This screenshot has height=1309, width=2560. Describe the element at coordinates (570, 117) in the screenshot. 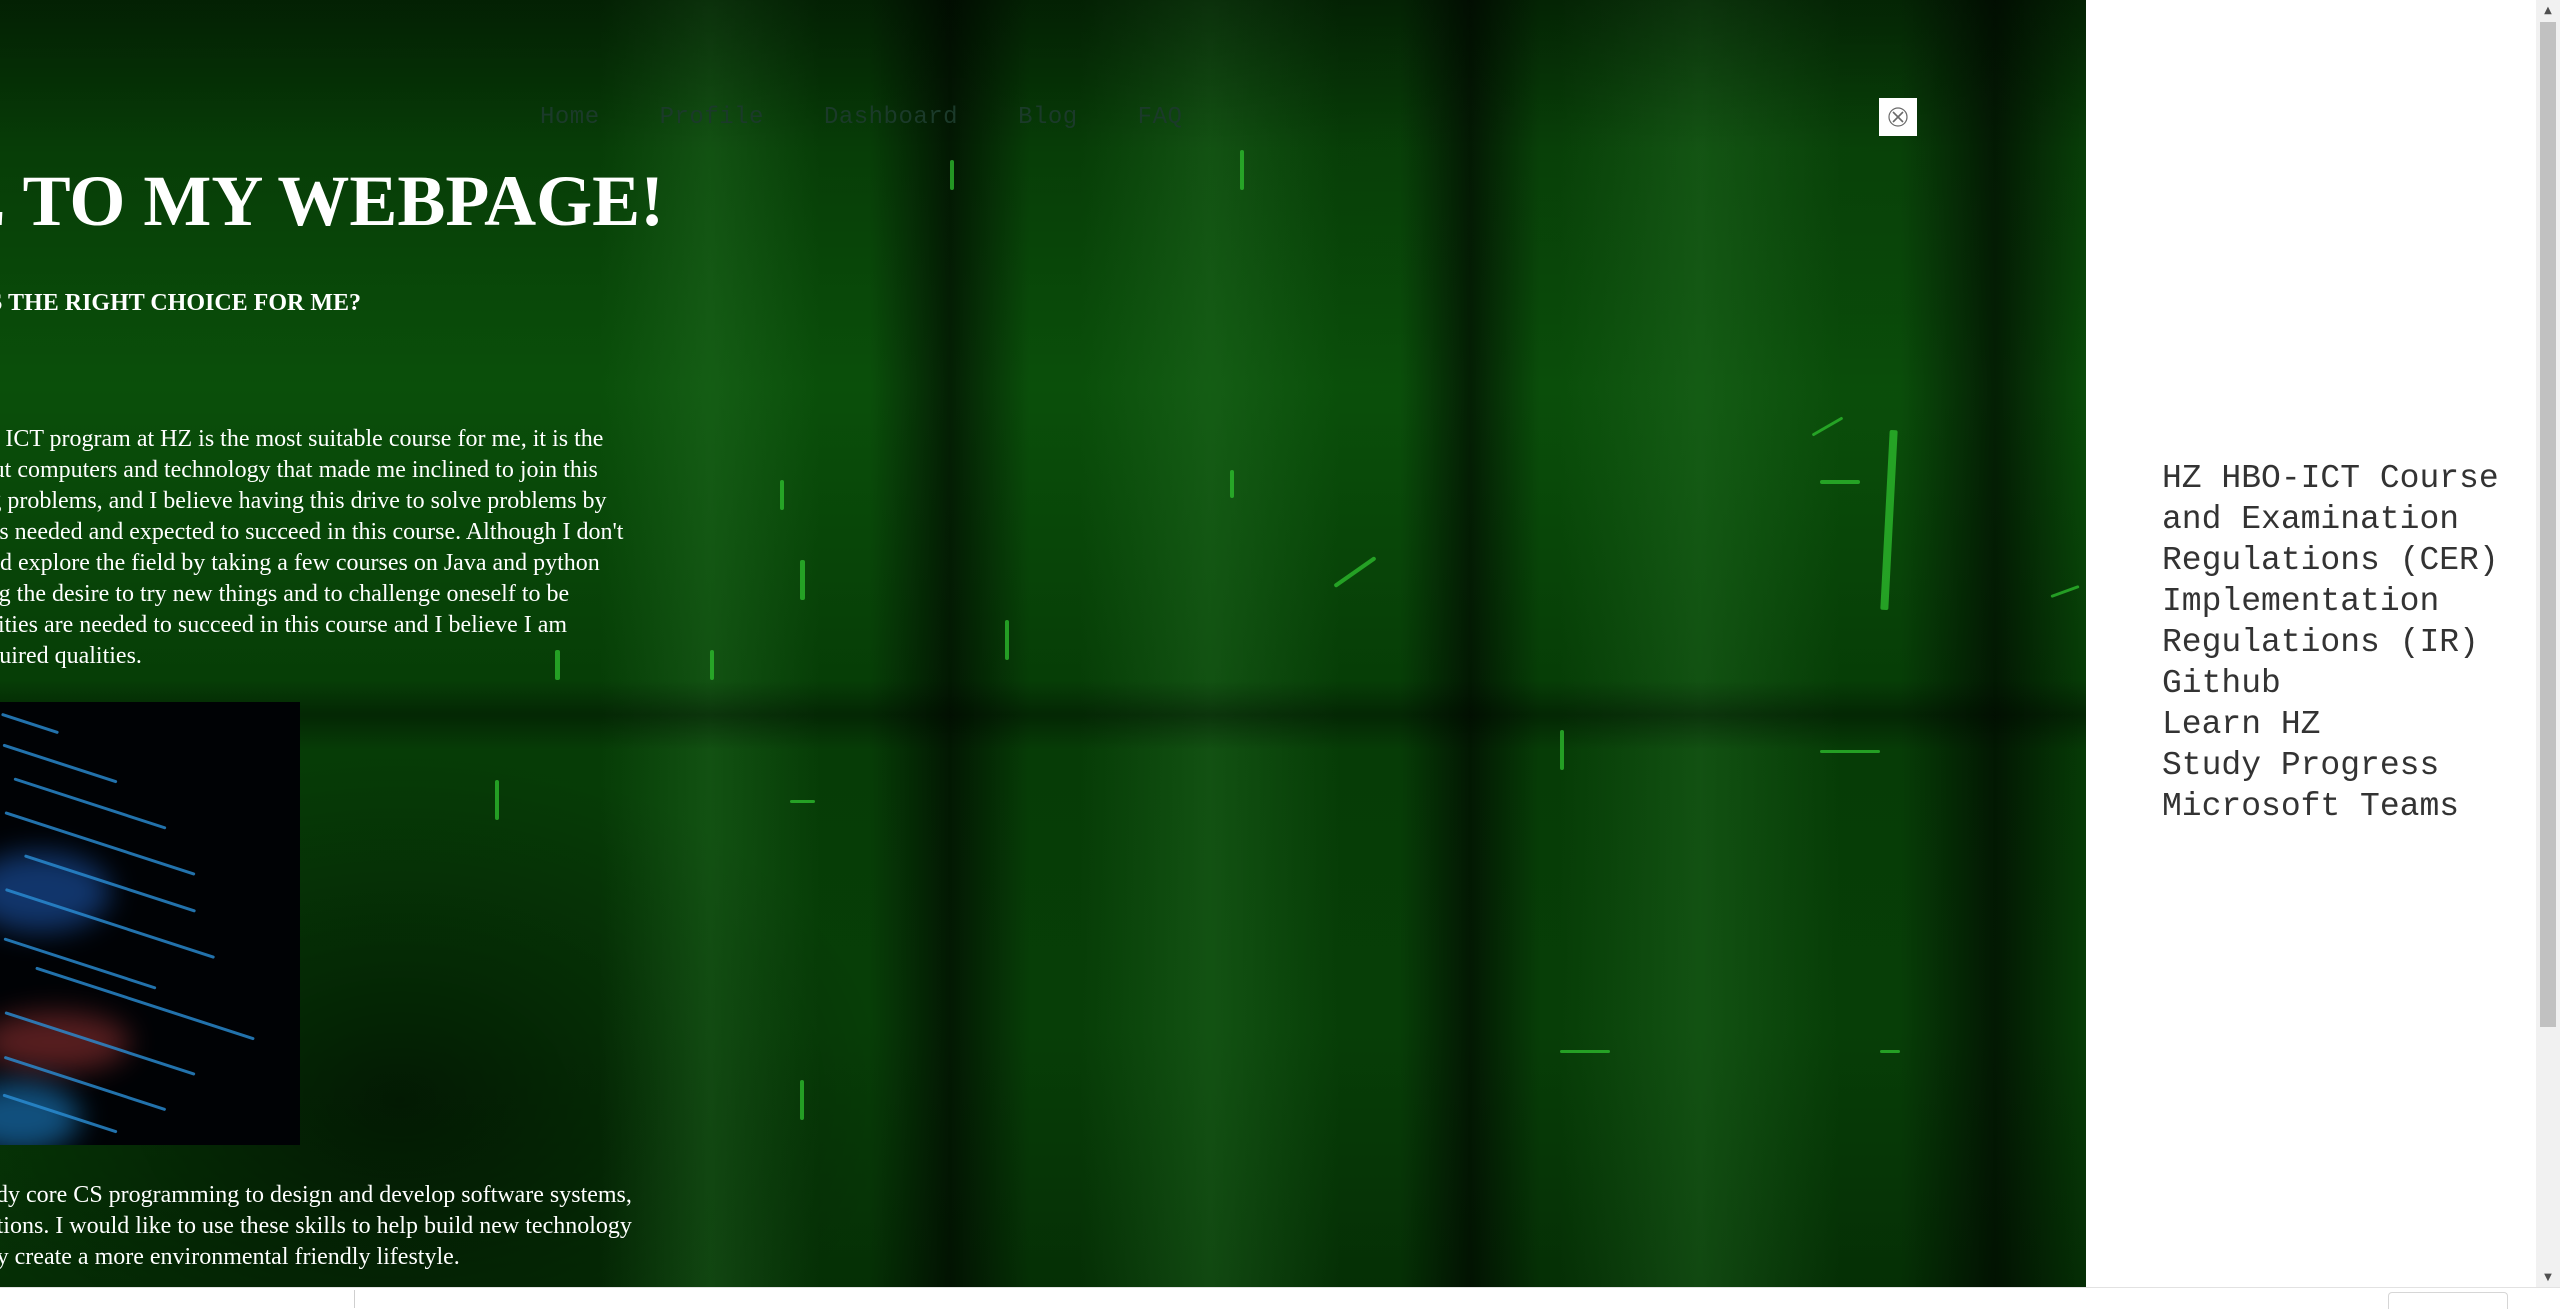

I see `nav-home: Home` at that location.